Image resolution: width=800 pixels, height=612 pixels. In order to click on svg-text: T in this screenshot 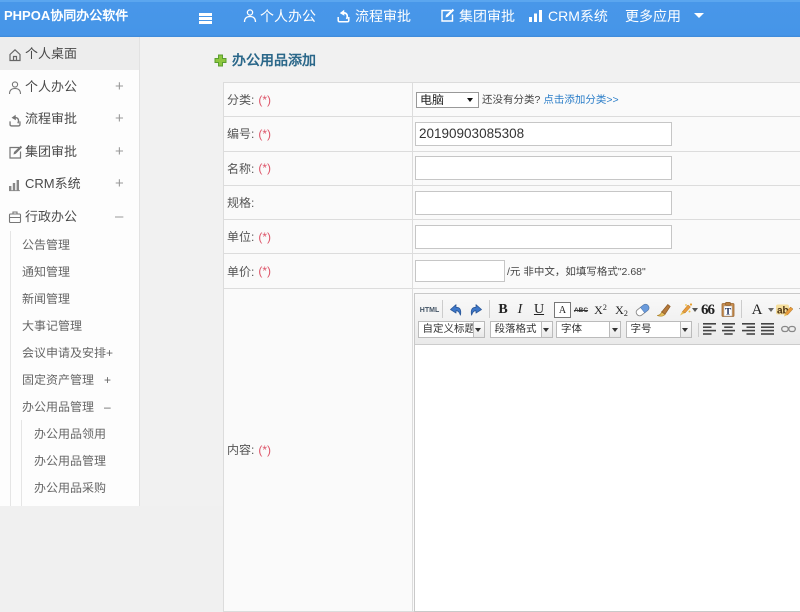, I will do `click(728, 313)`.